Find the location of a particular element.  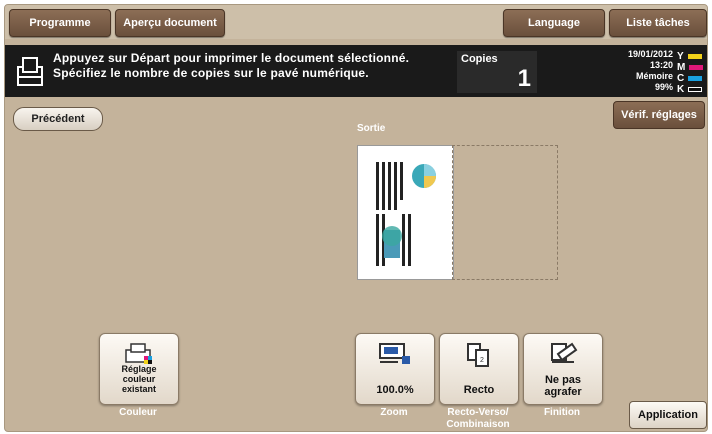

language-button: Language is located at coordinates (554, 23).